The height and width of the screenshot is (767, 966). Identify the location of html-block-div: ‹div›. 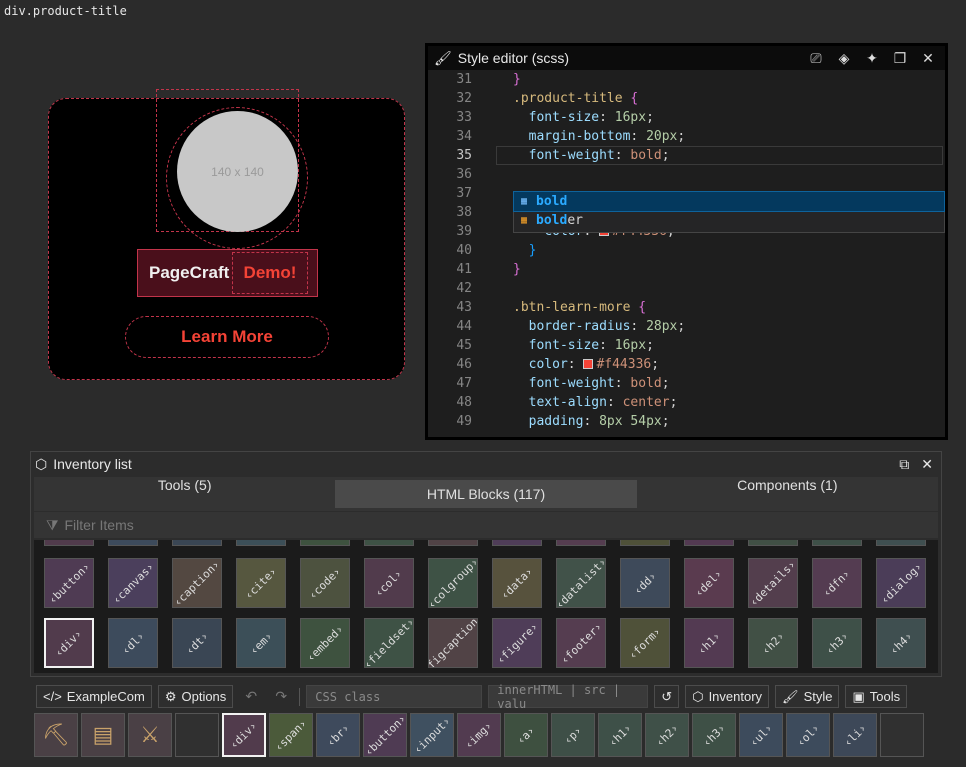
(69, 643).